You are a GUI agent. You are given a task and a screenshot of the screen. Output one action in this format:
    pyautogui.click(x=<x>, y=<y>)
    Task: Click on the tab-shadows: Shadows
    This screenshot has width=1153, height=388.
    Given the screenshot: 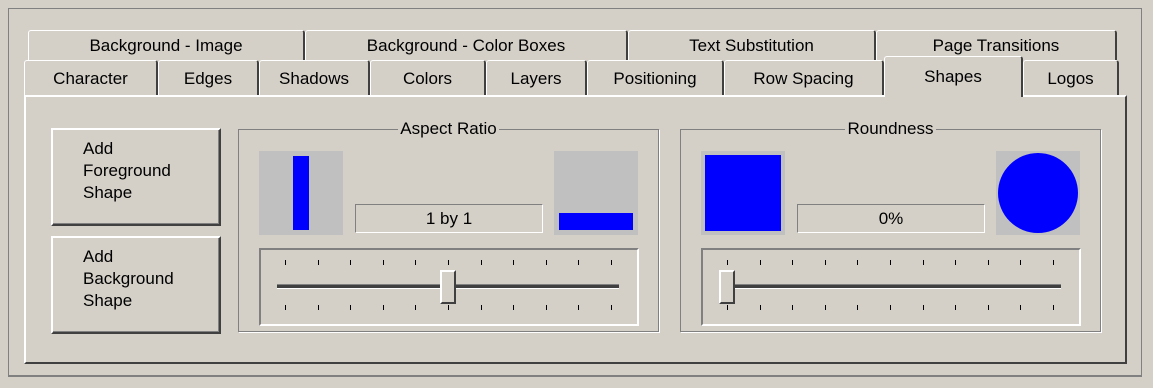 What is the action you would take?
    pyautogui.click(x=314, y=78)
    